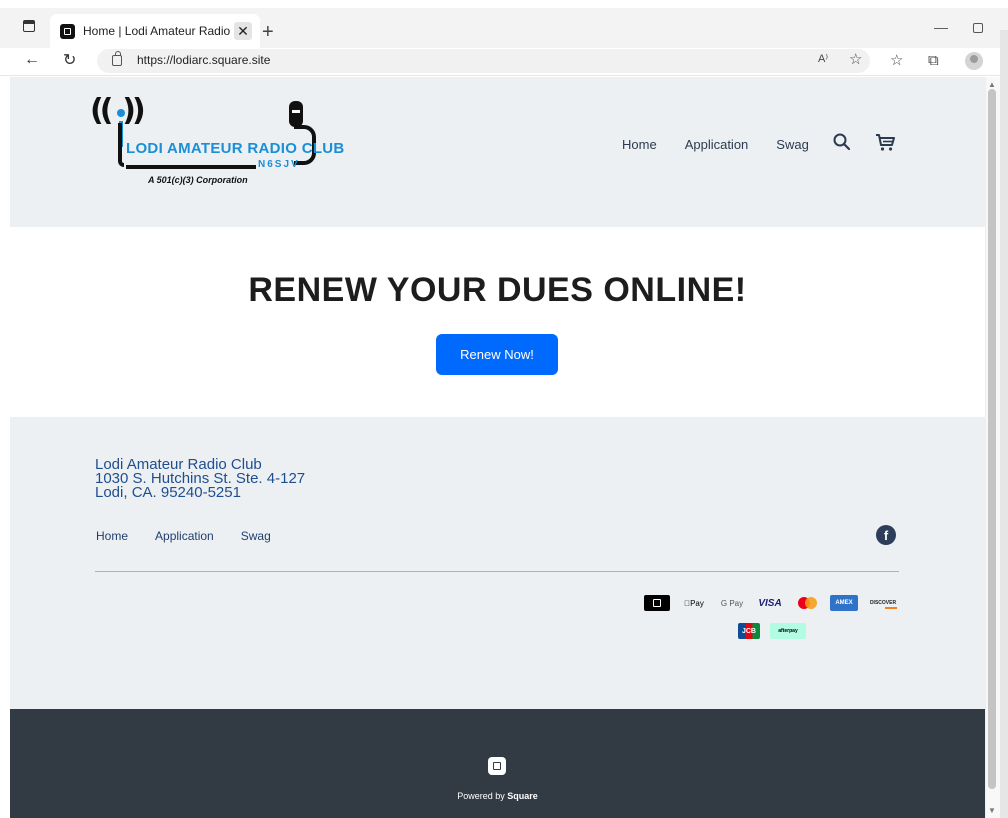 This screenshot has height=818, width=1008. Describe the element at coordinates (504, 28) in the screenshot. I see `tab-bar: Home | Lodi Amateur Radio Club ✕ + —` at that location.